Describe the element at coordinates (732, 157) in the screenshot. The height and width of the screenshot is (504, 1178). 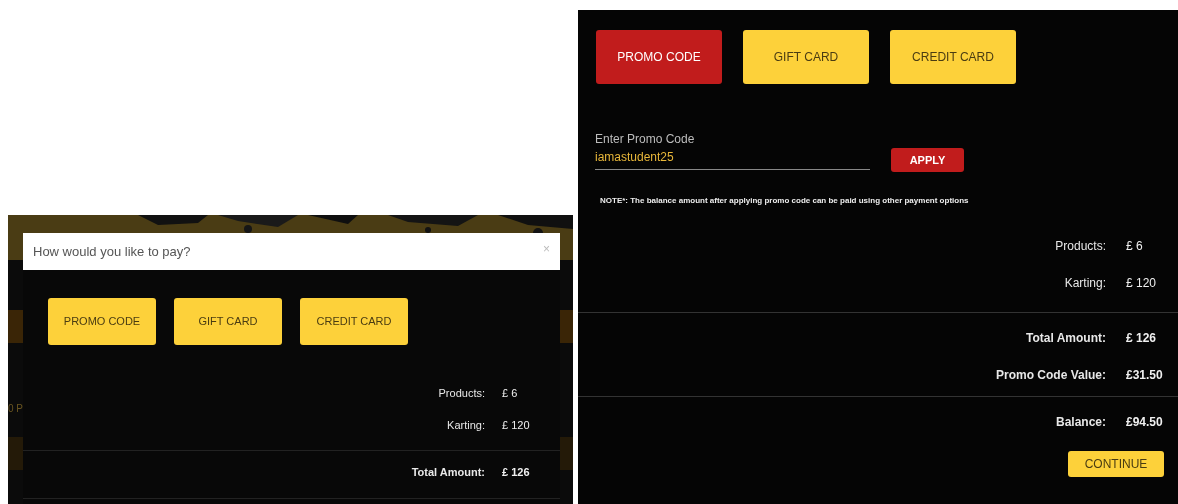
I see `promo-code-field: iamastudent25` at that location.